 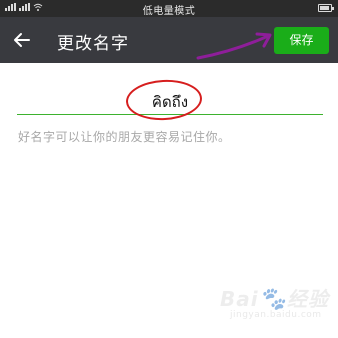 I want to click on watermark-text: Bai🐾经验, so click(x=275, y=299).